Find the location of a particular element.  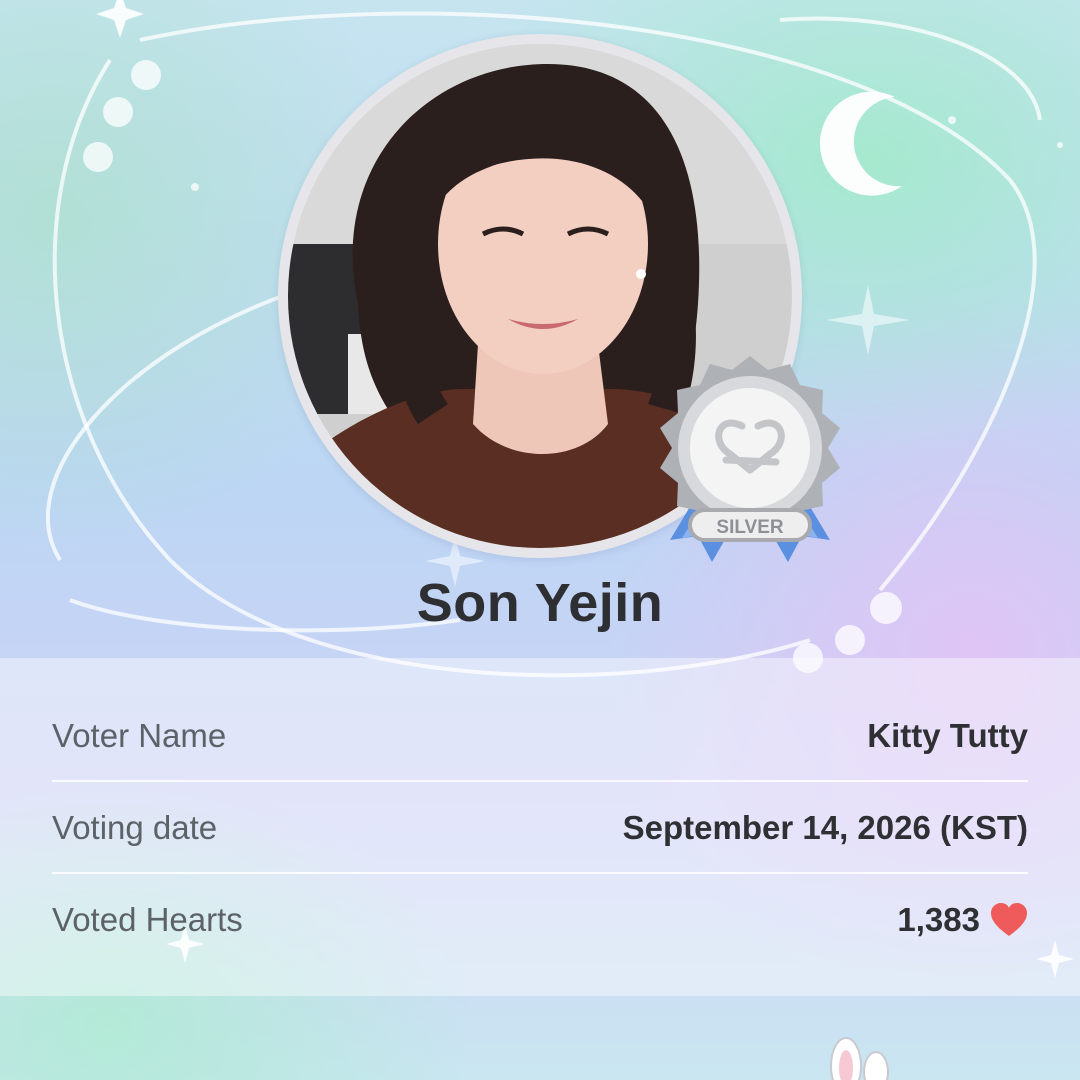

voting-date-label: Voting date is located at coordinates (135, 827).